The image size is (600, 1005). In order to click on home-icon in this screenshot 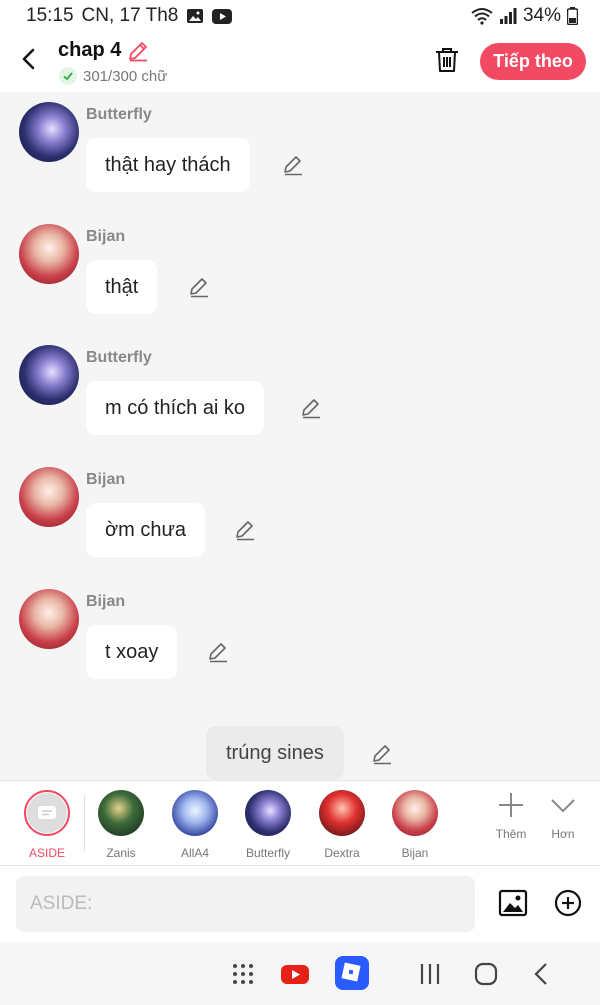, I will do `click(486, 974)`.